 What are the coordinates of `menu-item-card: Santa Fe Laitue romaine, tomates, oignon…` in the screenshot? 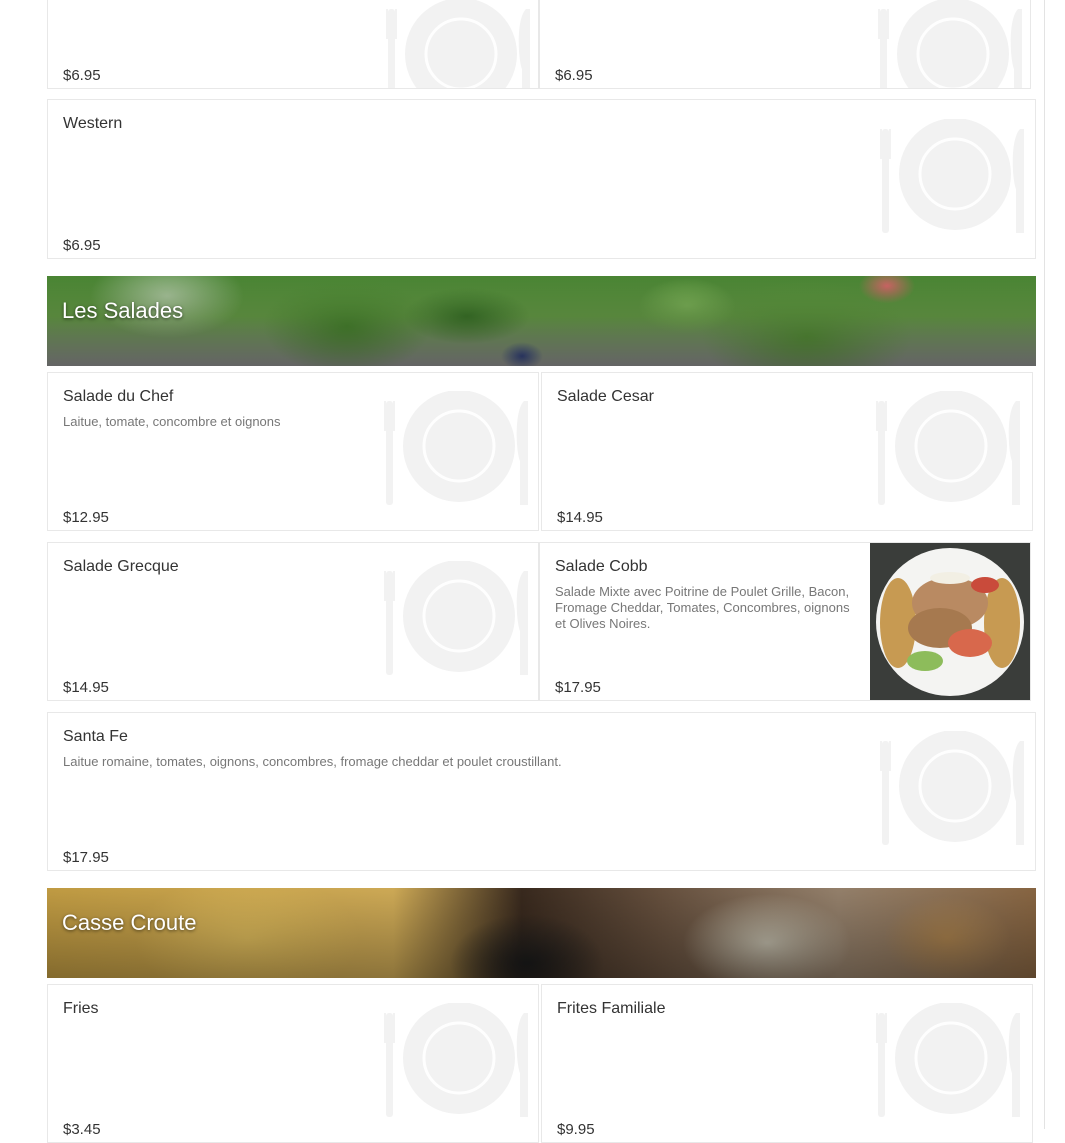 It's located at (541, 791).